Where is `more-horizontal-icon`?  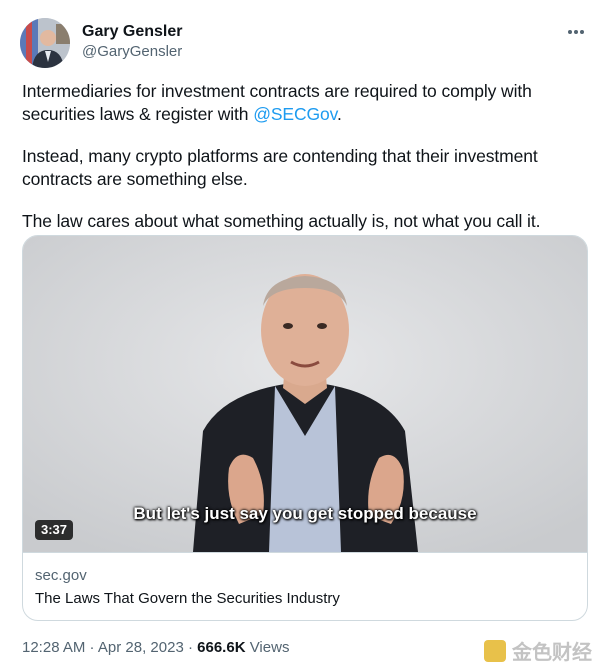
more-horizontal-icon is located at coordinates (576, 32).